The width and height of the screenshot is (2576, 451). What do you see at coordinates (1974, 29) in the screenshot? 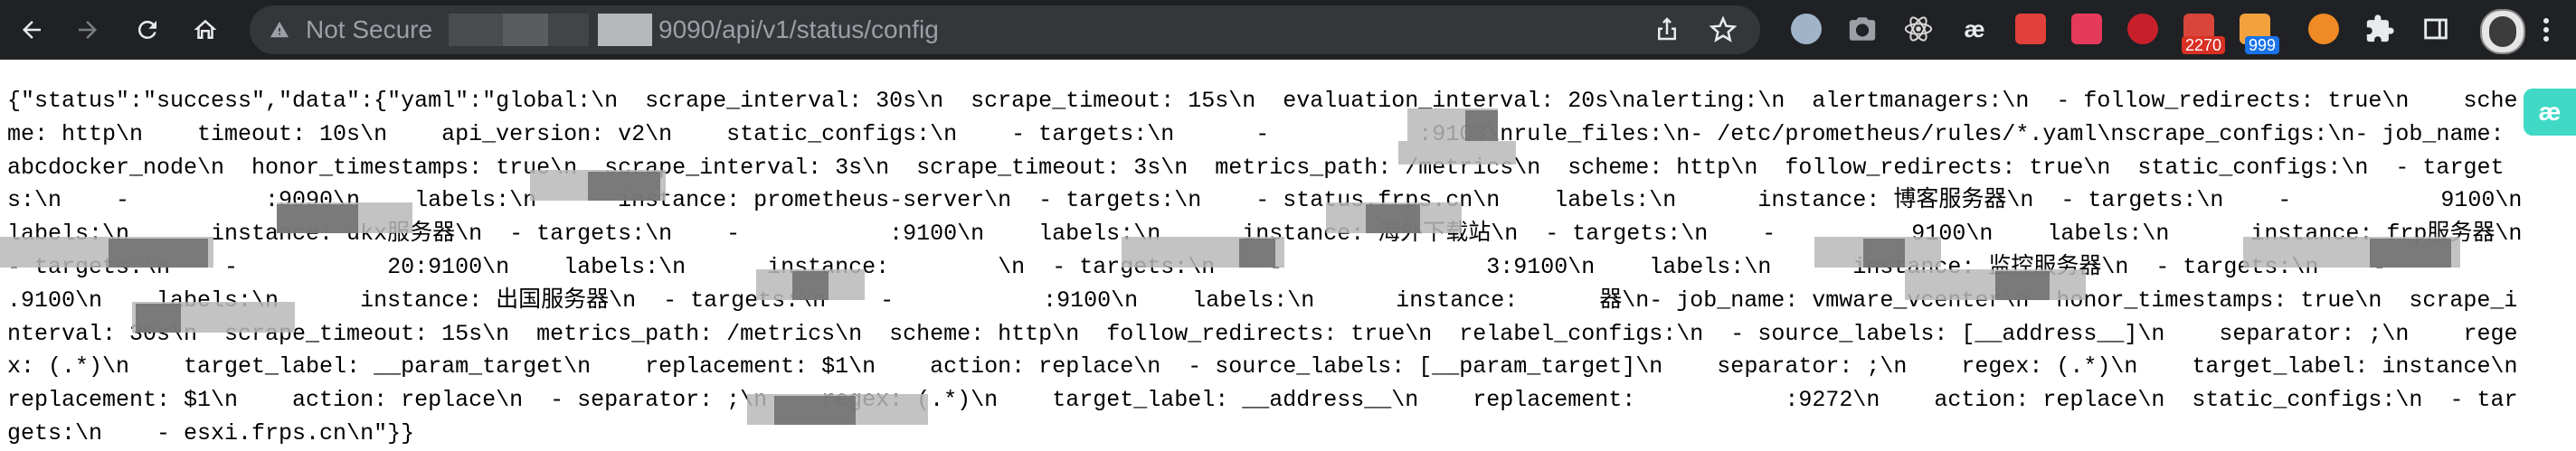
I see `ae-extension-icon: æ` at bounding box center [1974, 29].